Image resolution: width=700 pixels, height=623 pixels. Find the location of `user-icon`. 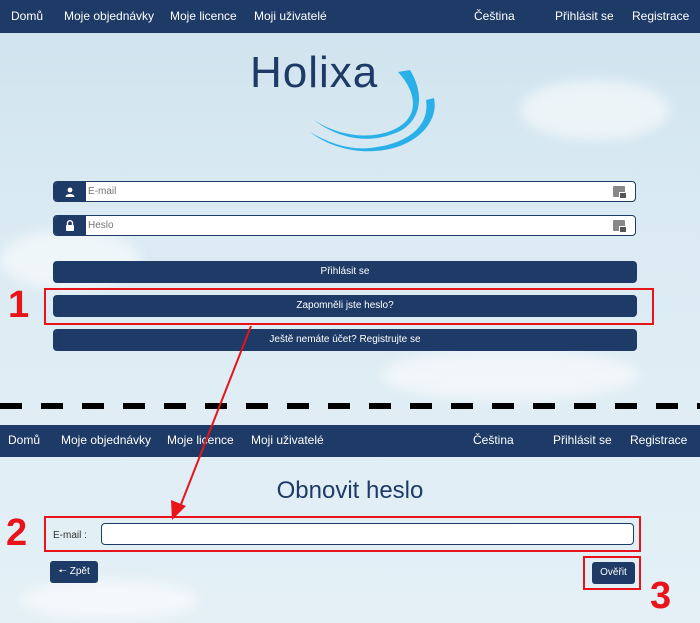

user-icon is located at coordinates (70, 191).